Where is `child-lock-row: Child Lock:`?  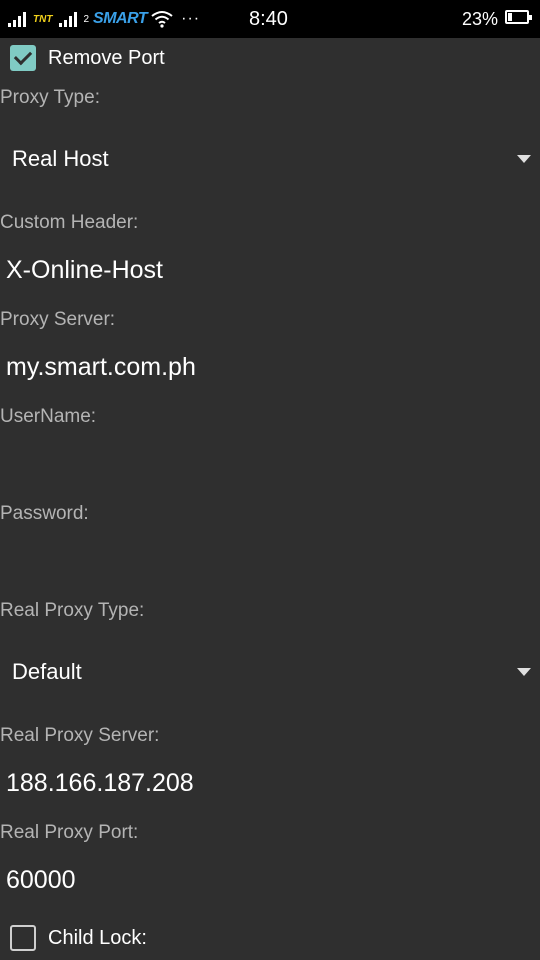 child-lock-row: Child Lock: is located at coordinates (78, 938).